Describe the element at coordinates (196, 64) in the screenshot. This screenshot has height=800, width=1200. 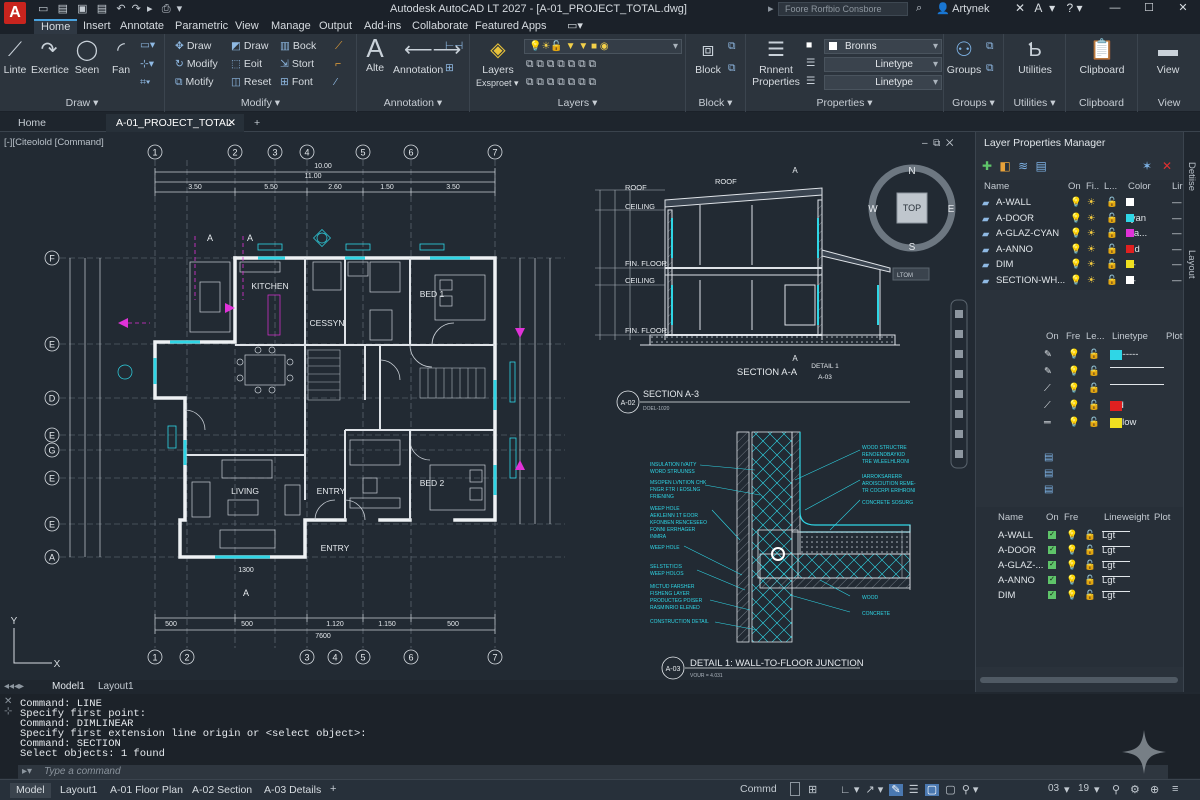
I see `modify-button: ↻ Modify` at that location.